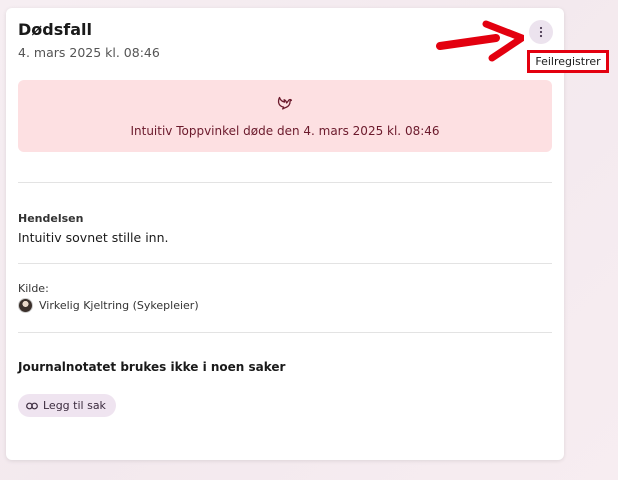 This screenshot has height=480, width=618. Describe the element at coordinates (152, 367) in the screenshot. I see `journal-status-text: Journalnotatet brukes ikke i noen saker` at that location.